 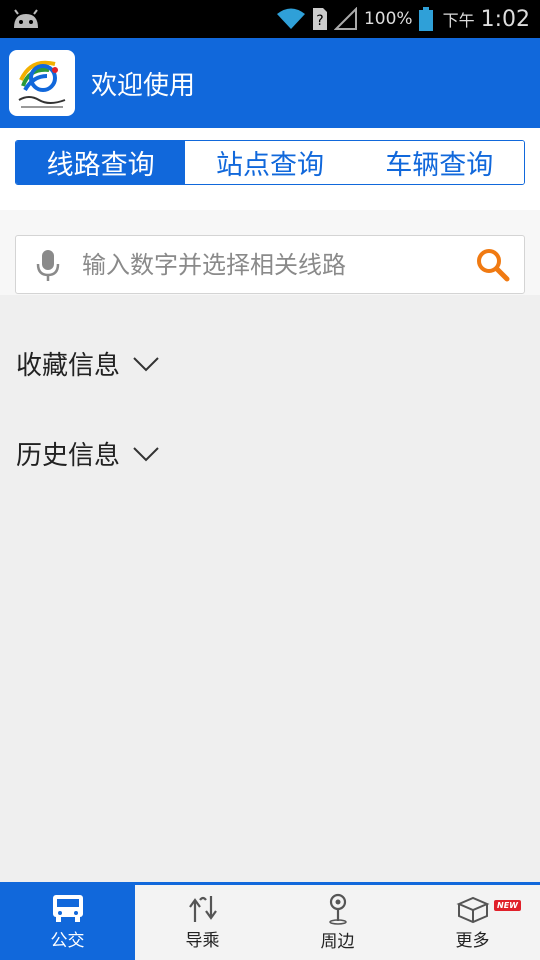 What do you see at coordinates (270, 19) in the screenshot?
I see `status-bar: ? 100% 下午 1:02` at bounding box center [270, 19].